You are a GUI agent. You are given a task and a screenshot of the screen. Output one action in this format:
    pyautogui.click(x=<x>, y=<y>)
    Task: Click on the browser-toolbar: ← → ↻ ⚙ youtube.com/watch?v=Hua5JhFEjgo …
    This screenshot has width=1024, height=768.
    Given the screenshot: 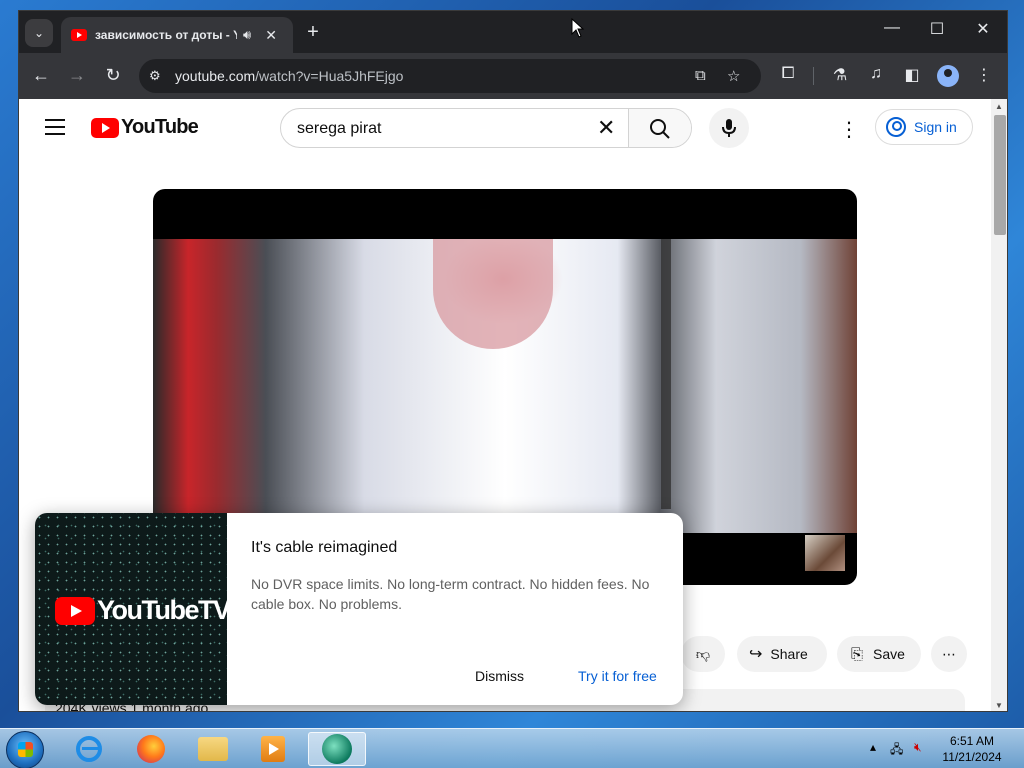 What is the action you would take?
    pyautogui.click(x=513, y=76)
    